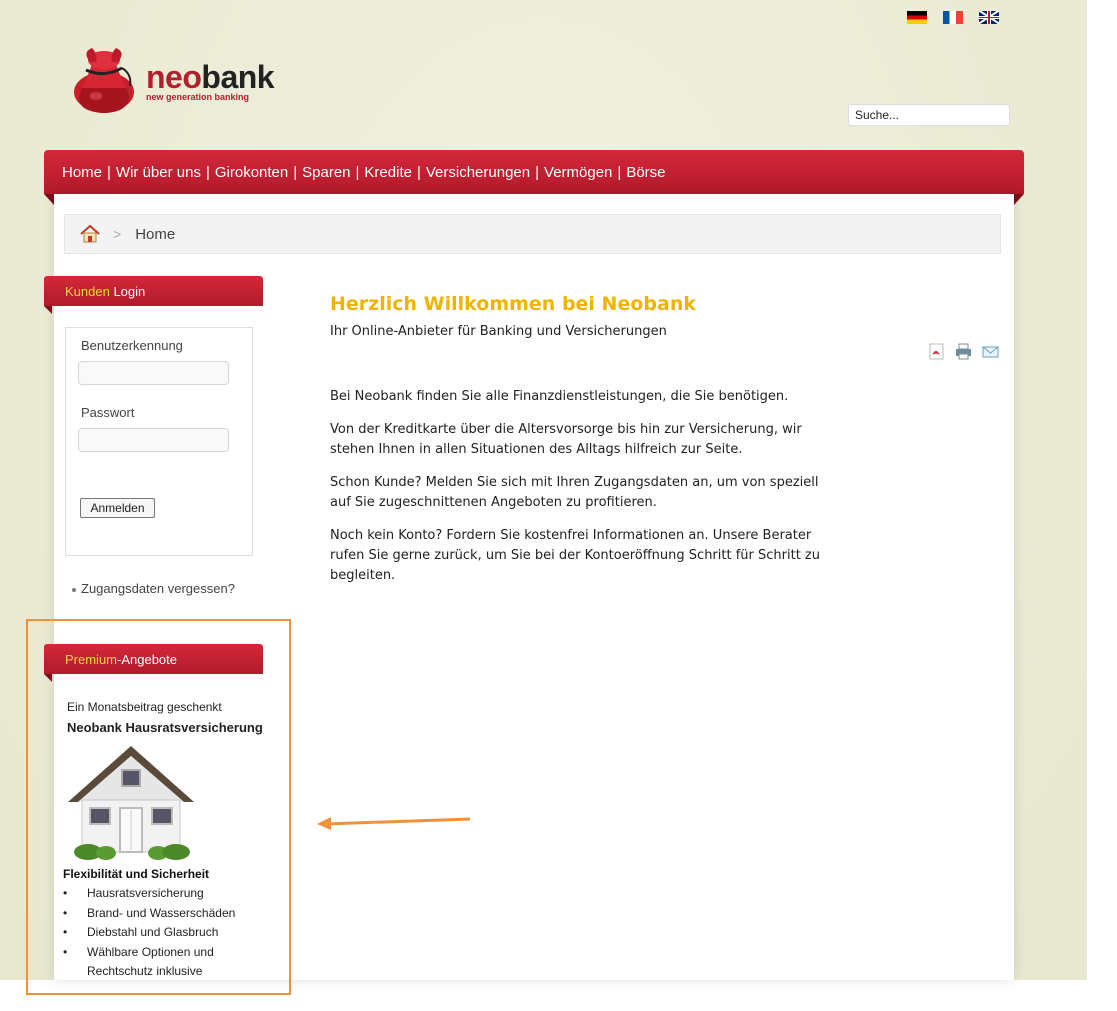 This screenshot has height=1011, width=1117. I want to click on print-icon, so click(963, 351).